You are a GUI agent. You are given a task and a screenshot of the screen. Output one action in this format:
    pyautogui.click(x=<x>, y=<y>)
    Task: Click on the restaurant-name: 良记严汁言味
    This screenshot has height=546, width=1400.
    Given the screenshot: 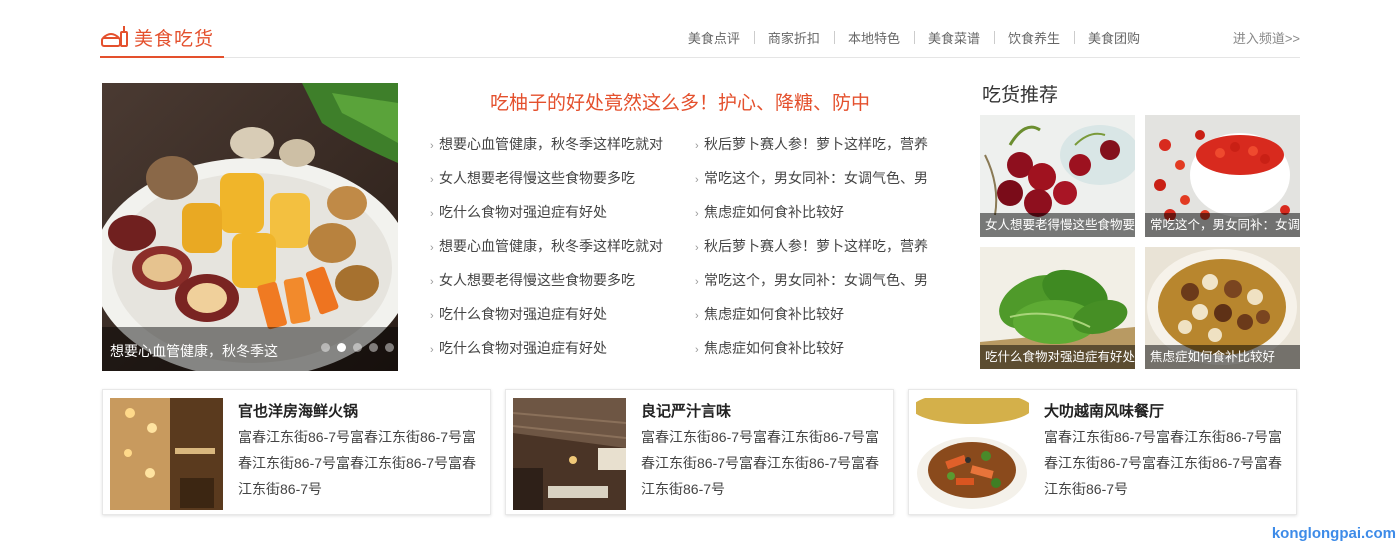 What is the action you would take?
    pyautogui.click(x=686, y=411)
    